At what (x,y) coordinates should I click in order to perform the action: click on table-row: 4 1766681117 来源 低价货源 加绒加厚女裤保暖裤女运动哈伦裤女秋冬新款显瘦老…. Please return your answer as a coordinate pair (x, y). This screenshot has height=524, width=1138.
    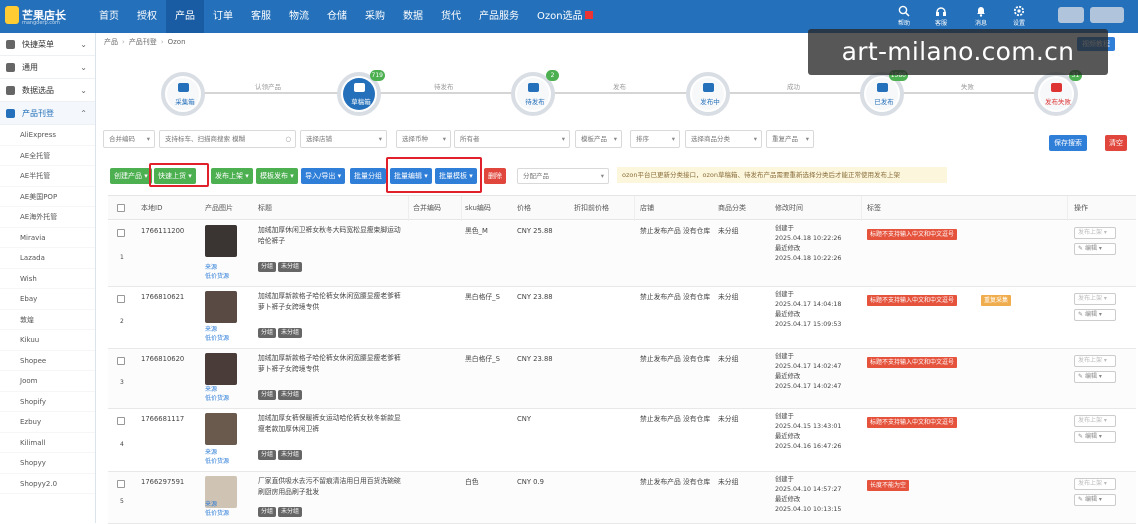
    Looking at the image, I should click on (622, 440).